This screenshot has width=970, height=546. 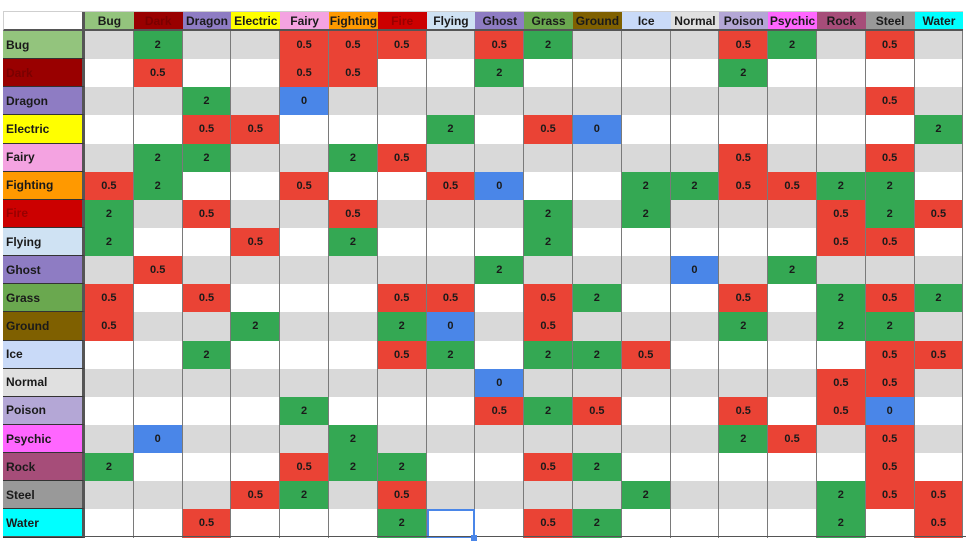 What do you see at coordinates (256, 45) in the screenshot?
I see `cell-bug-electric` at bounding box center [256, 45].